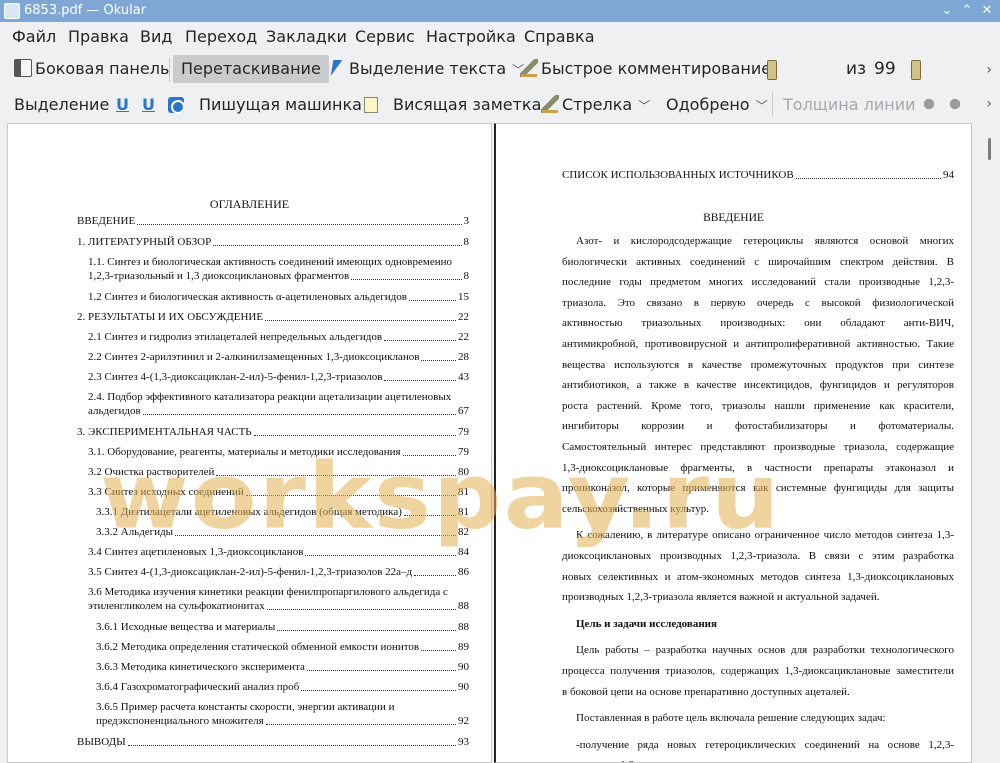 Image resolution: width=1000 pixels, height=763 pixels. Describe the element at coordinates (885, 69) in the screenshot. I see `page-total-label: 99` at that location.